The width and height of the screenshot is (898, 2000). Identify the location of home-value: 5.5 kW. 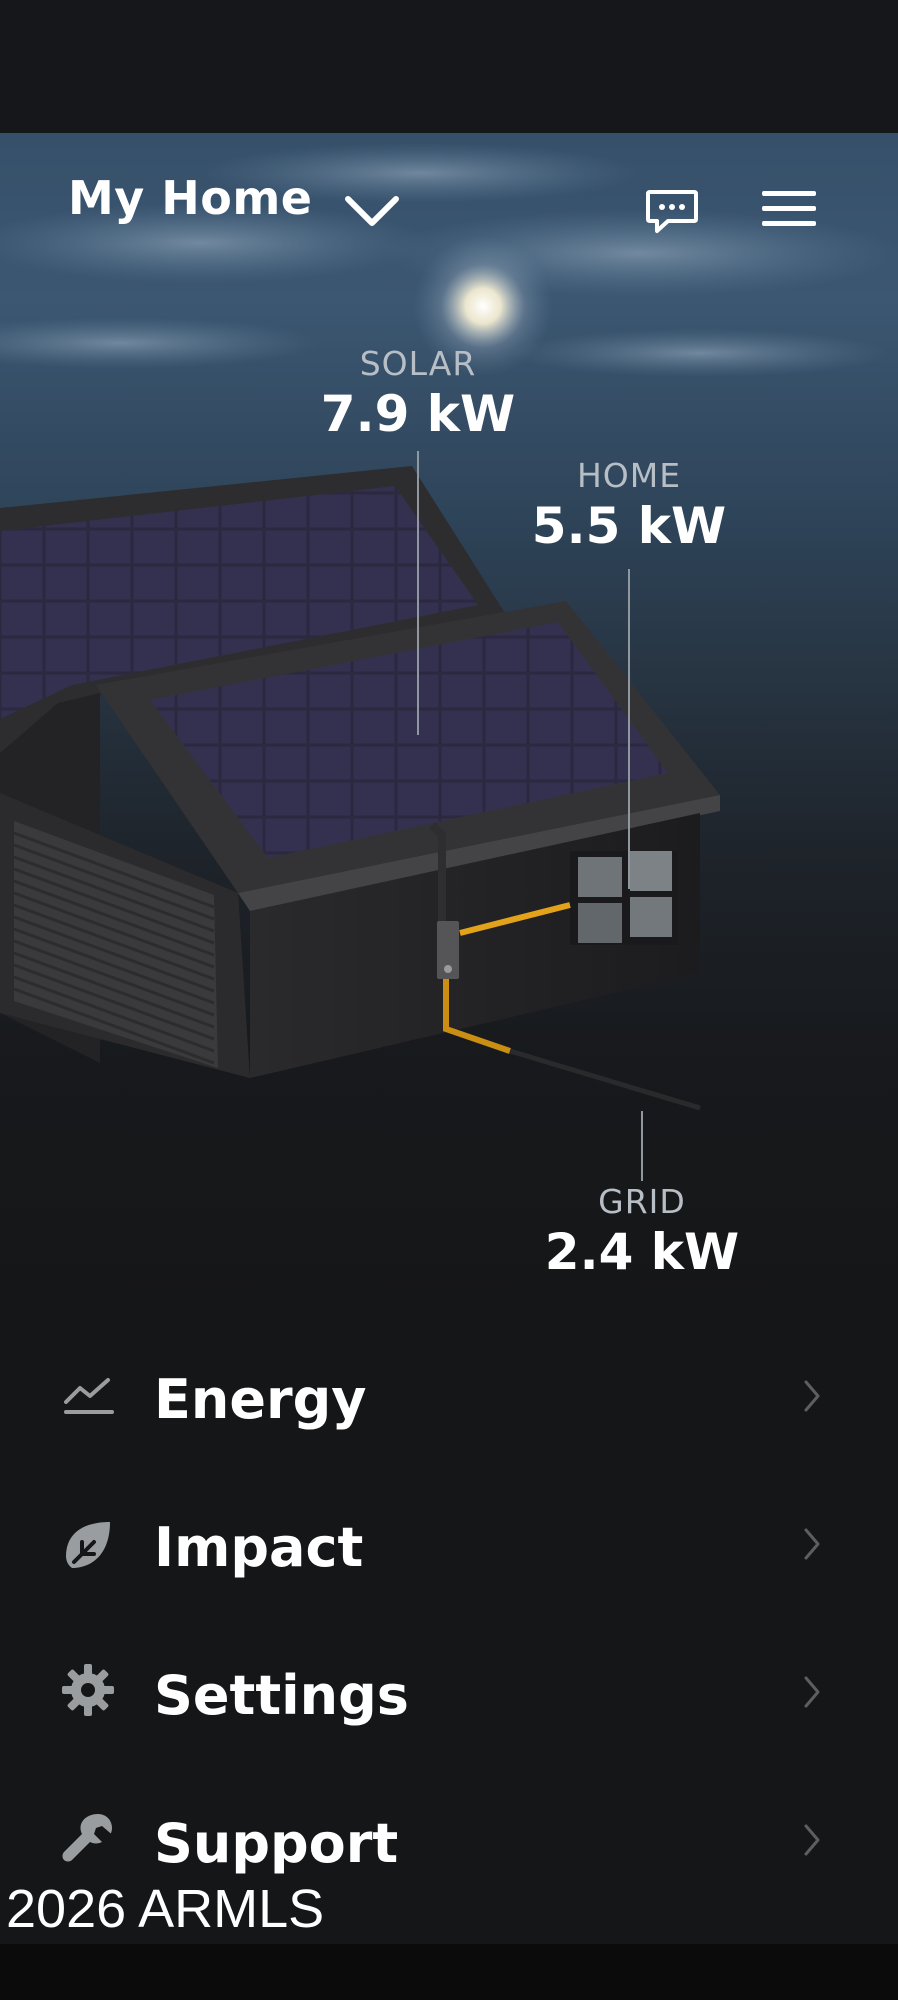
(629, 526).